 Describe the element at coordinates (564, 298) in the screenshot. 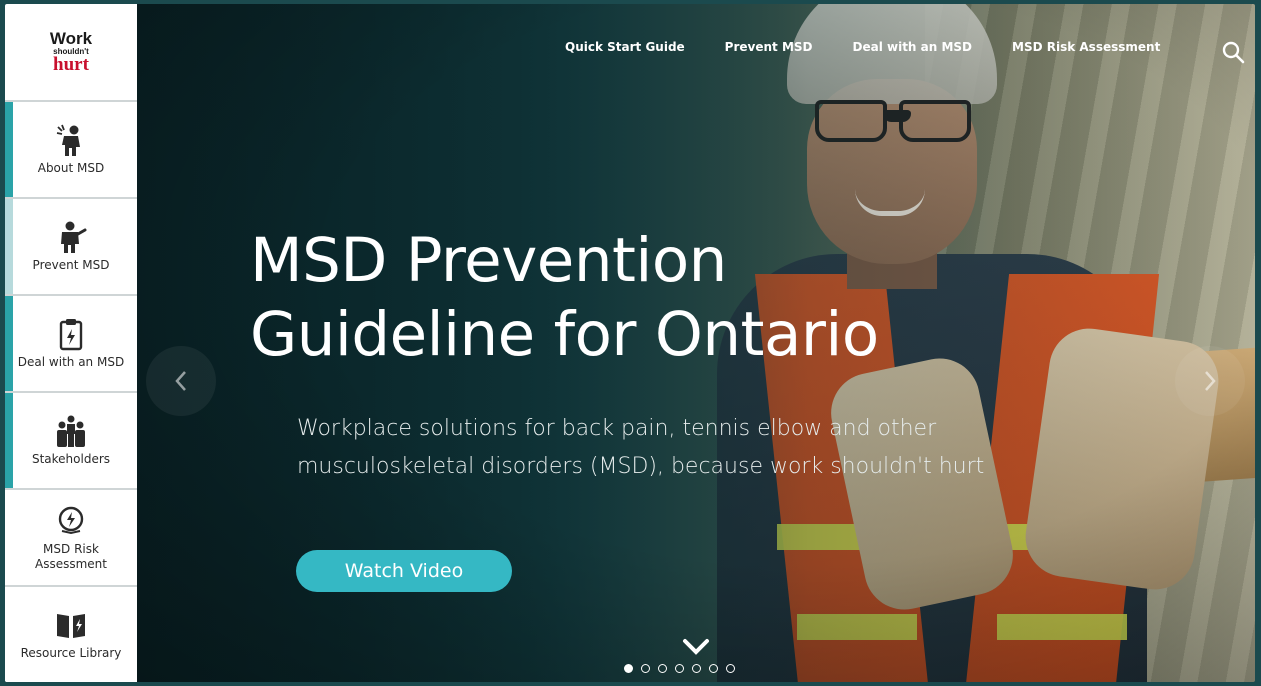

I see `hero-headline: MSD Prevention Guideline for Ontario` at that location.